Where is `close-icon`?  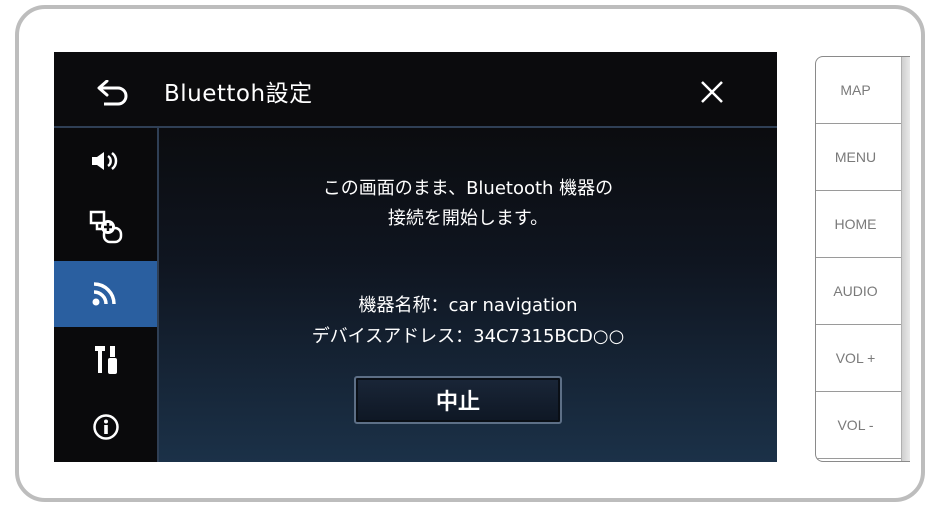
close-icon is located at coordinates (712, 92).